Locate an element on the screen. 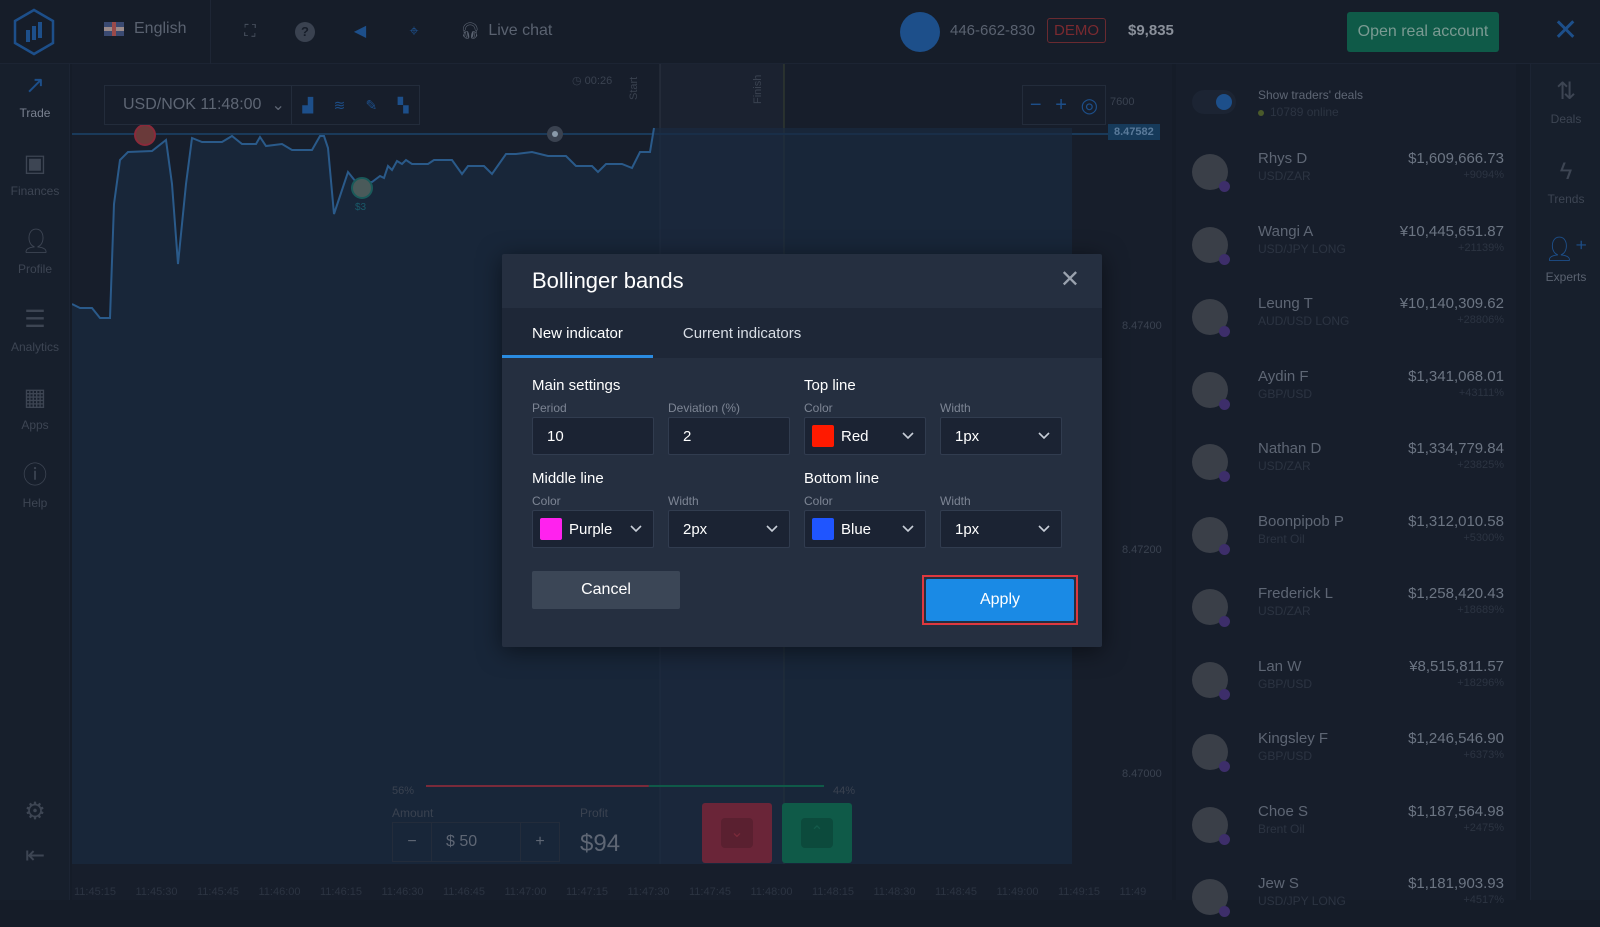 The width and height of the screenshot is (1600, 927). trader-row: Lan W GBP/USD ¥8,515,811.57 +18296% is located at coordinates (1348, 684).